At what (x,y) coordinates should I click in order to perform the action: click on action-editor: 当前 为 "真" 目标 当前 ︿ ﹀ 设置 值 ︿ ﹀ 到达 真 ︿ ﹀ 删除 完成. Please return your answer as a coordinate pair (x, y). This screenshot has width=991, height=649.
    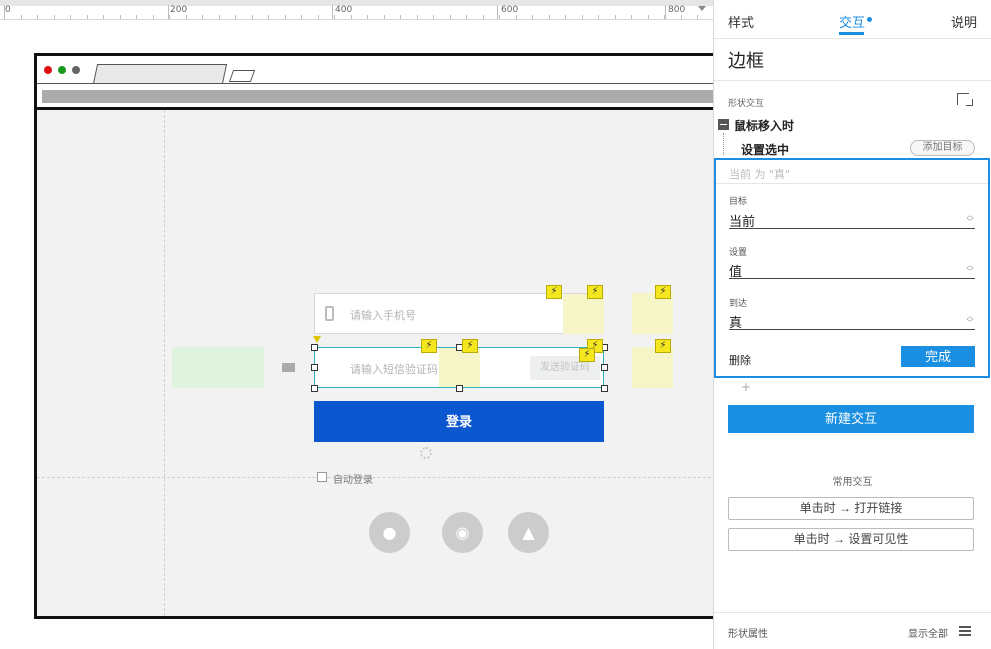
    Looking at the image, I should click on (852, 268).